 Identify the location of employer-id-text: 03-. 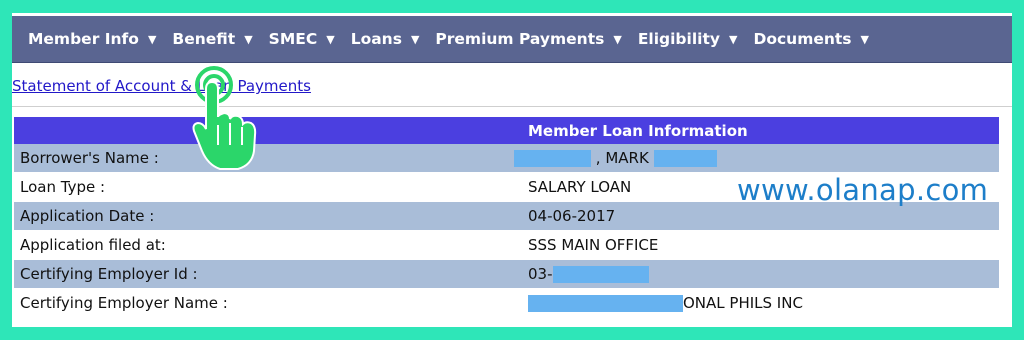
(540, 274).